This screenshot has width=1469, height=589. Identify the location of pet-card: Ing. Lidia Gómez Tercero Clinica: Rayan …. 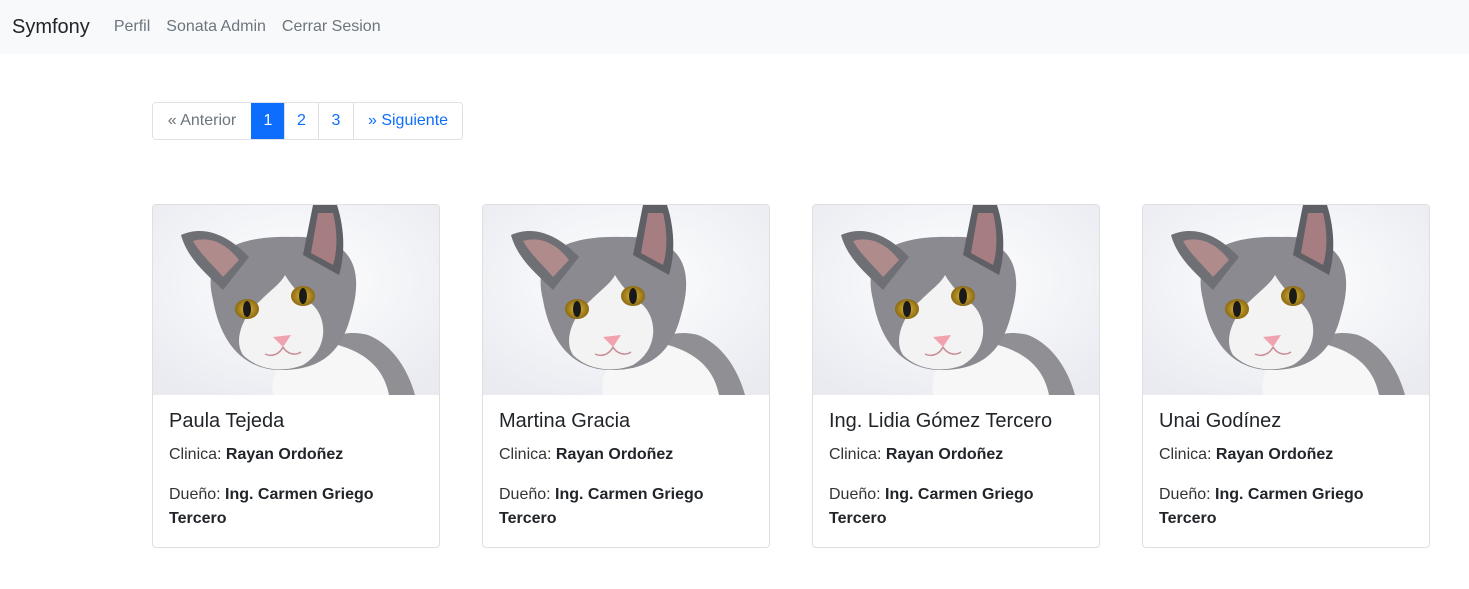
(956, 376).